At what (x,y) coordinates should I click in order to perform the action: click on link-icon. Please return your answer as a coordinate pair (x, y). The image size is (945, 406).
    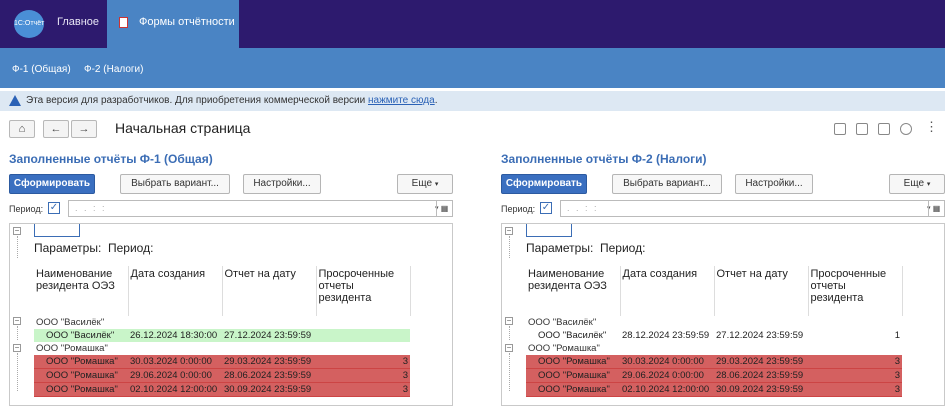
    Looking at the image, I should click on (906, 129).